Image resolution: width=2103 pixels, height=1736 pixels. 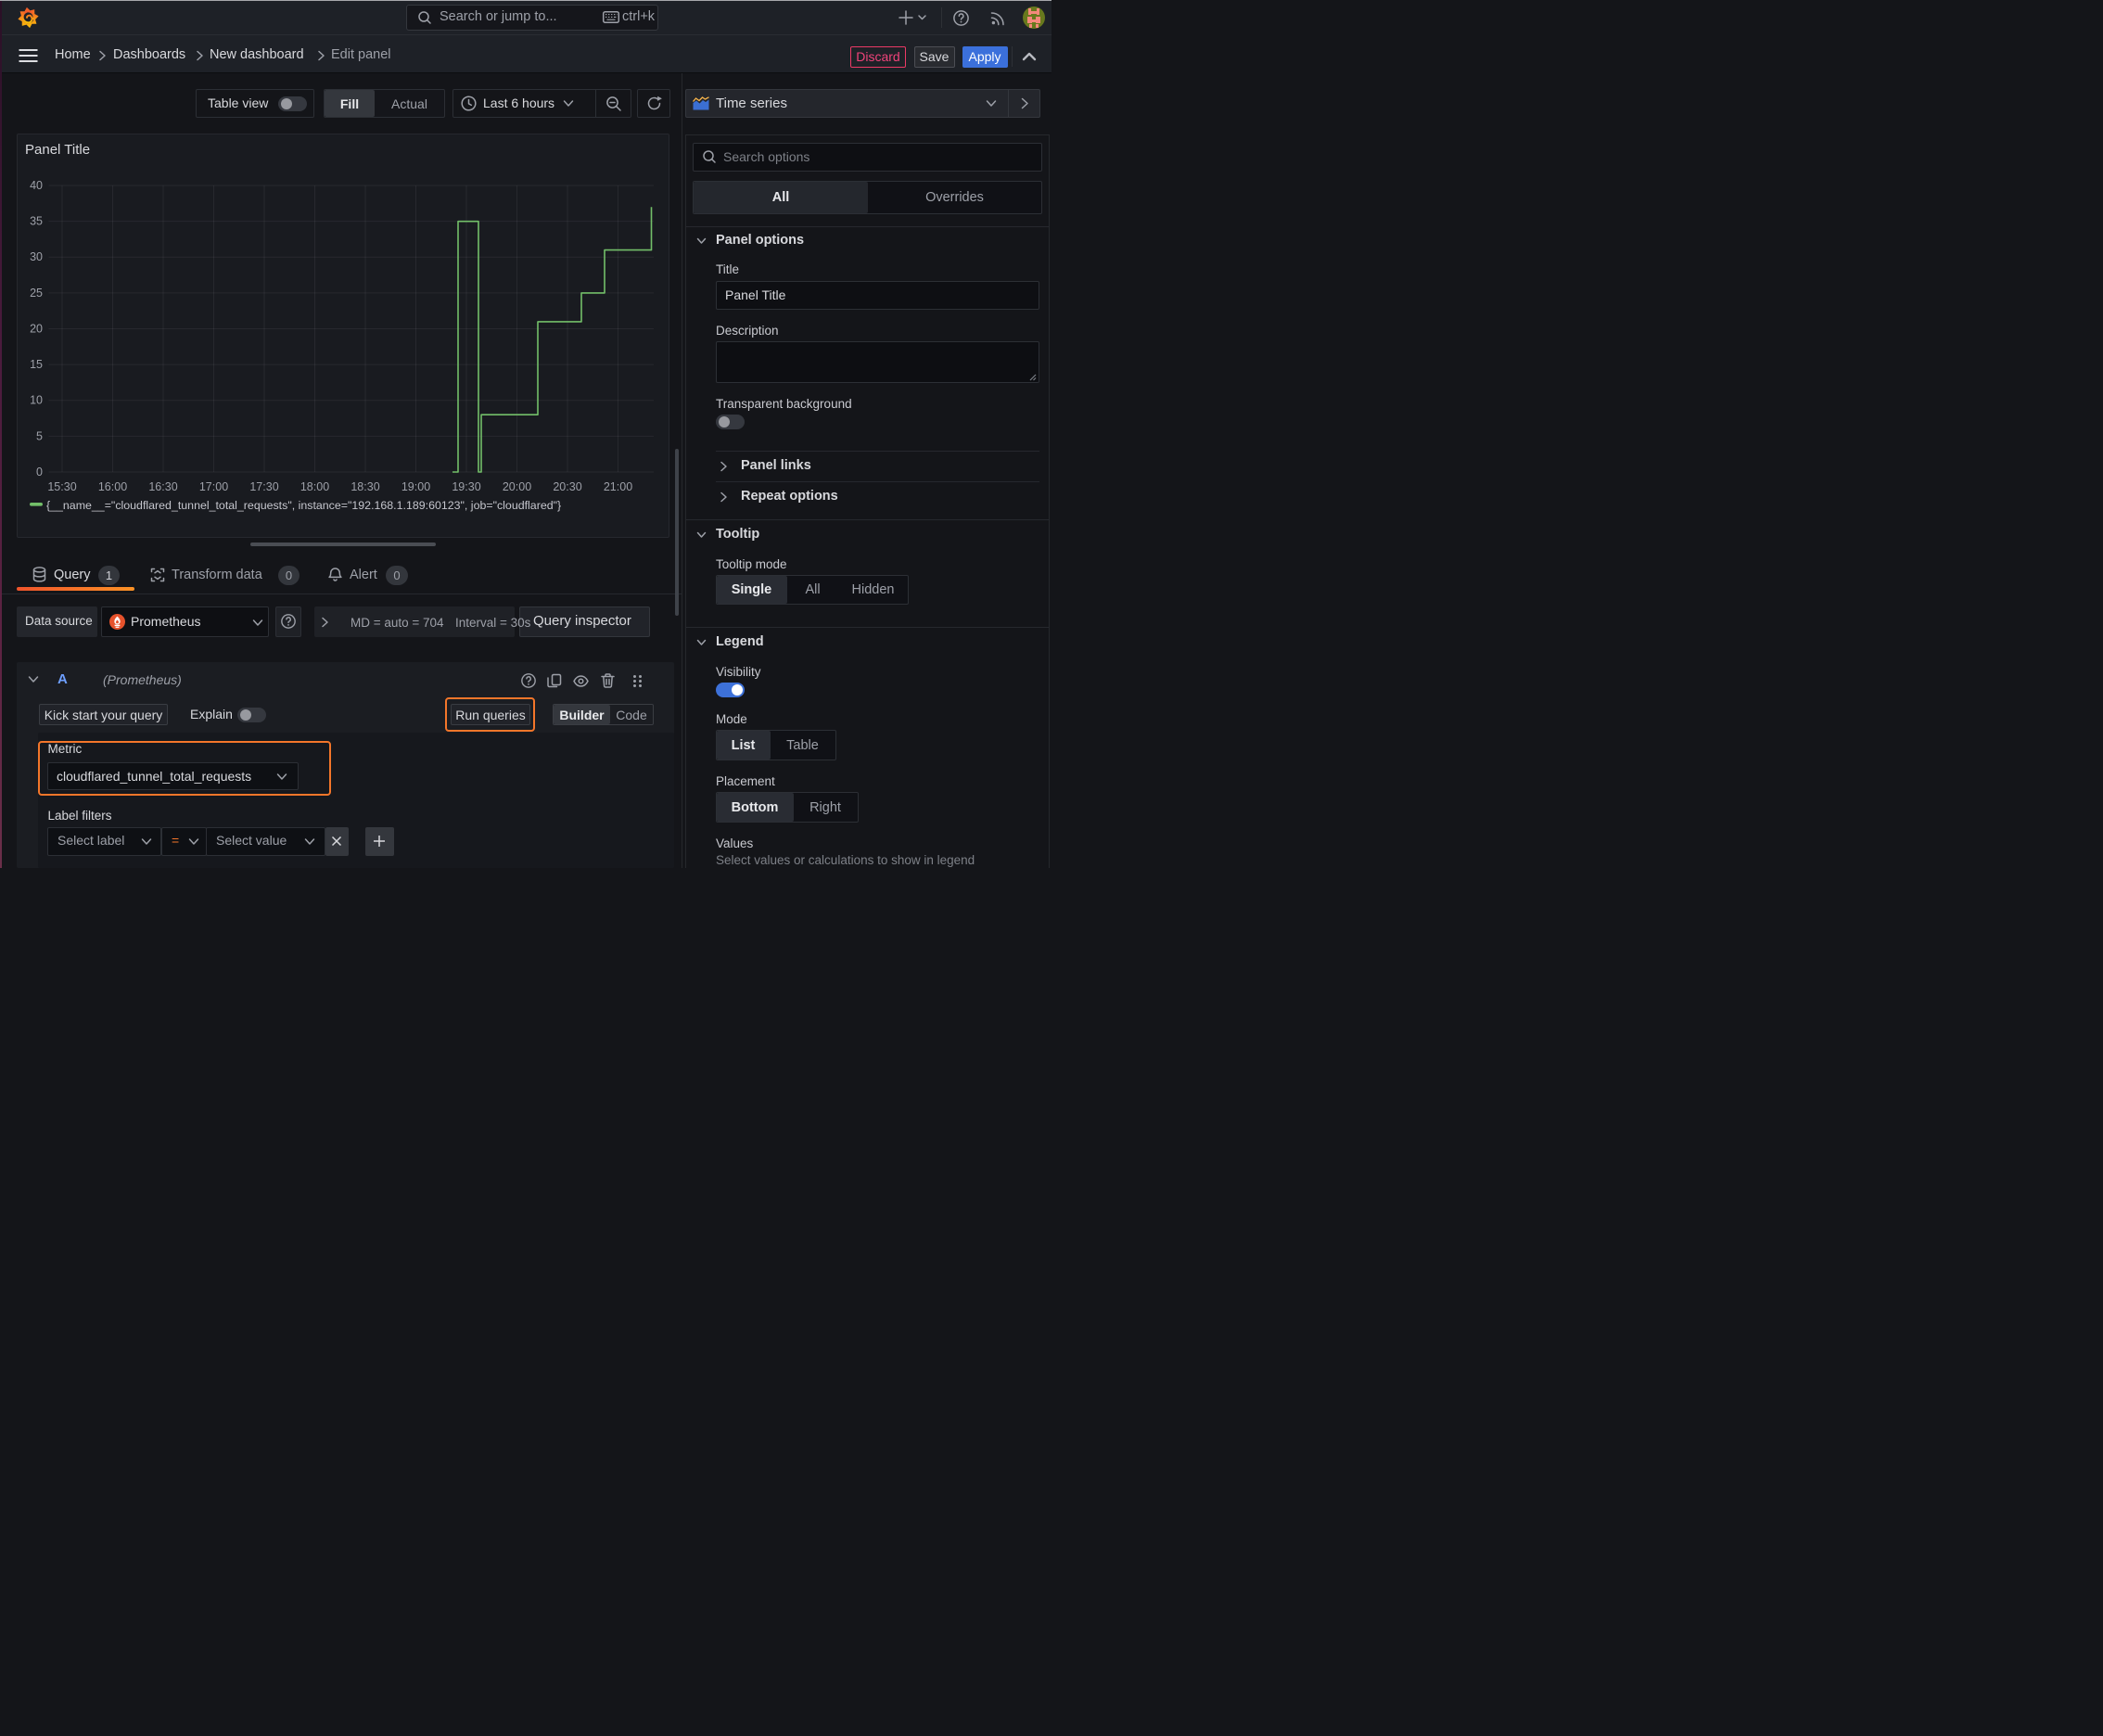 What do you see at coordinates (61, 487) in the screenshot?
I see `svg-text: 15:30` at bounding box center [61, 487].